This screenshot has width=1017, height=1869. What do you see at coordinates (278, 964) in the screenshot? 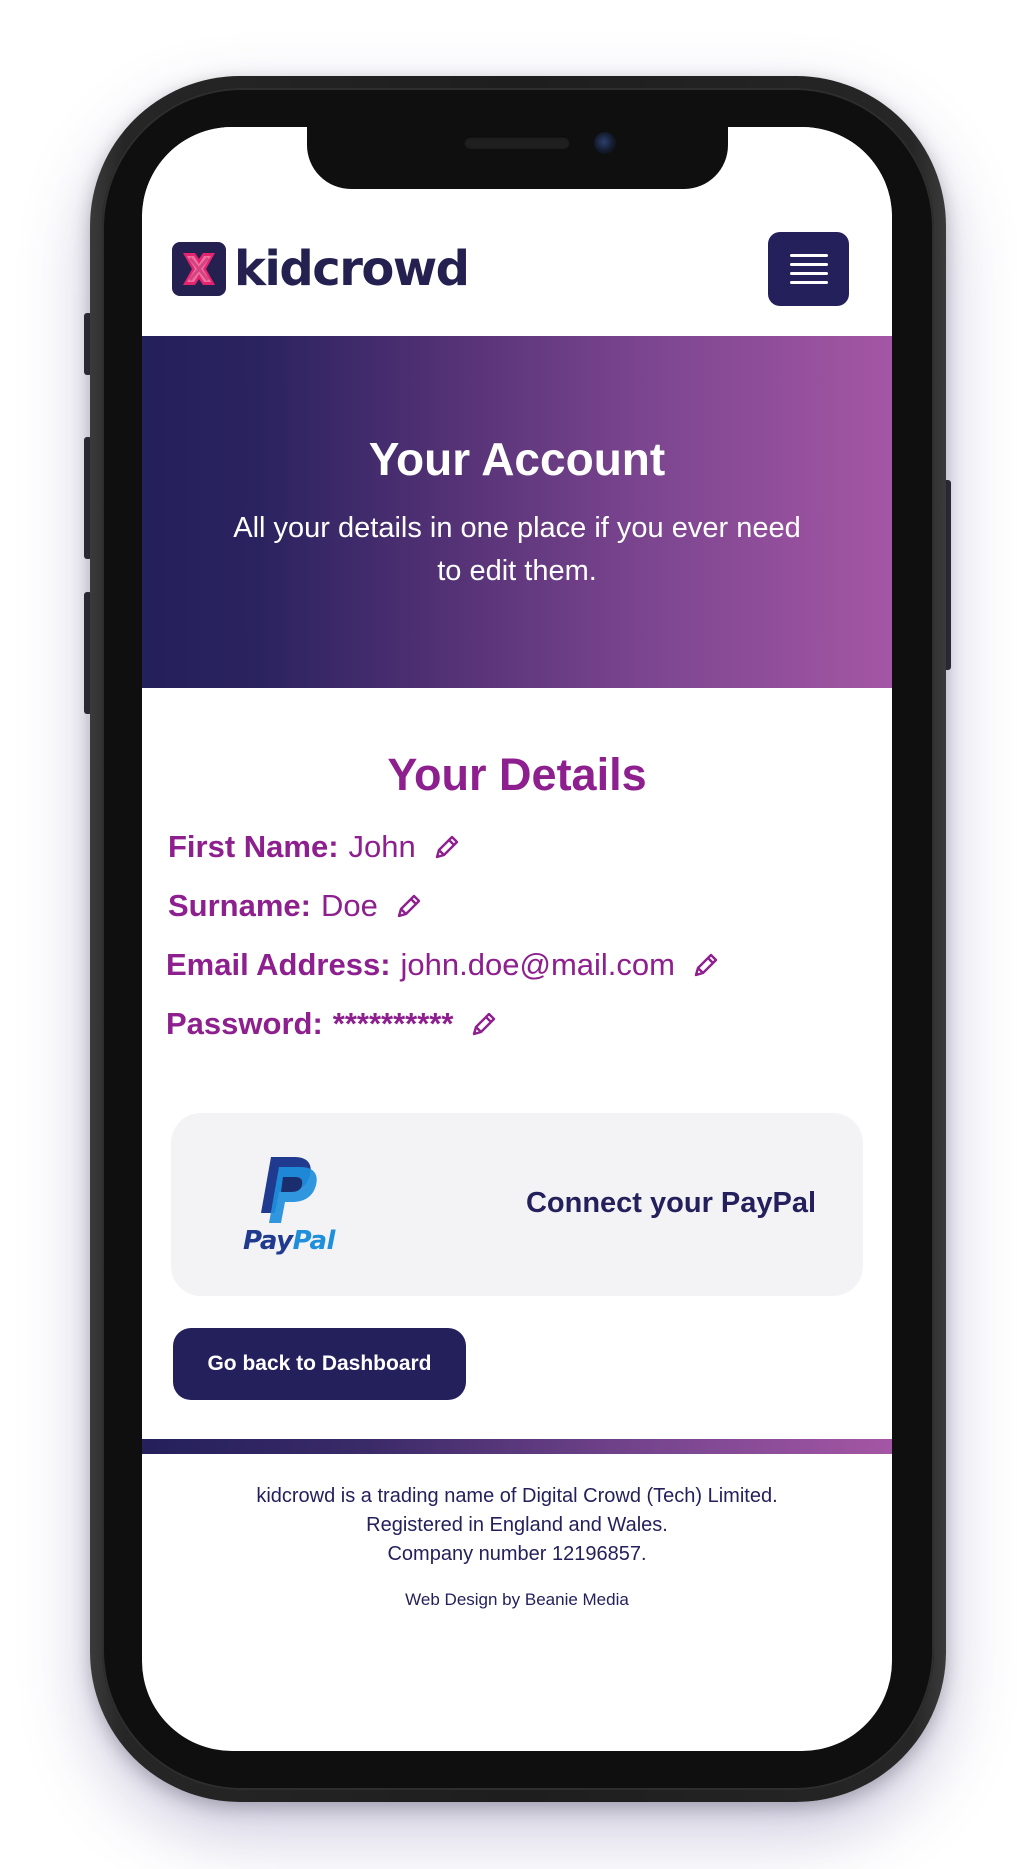
I see `detail-label: Email Address:` at bounding box center [278, 964].